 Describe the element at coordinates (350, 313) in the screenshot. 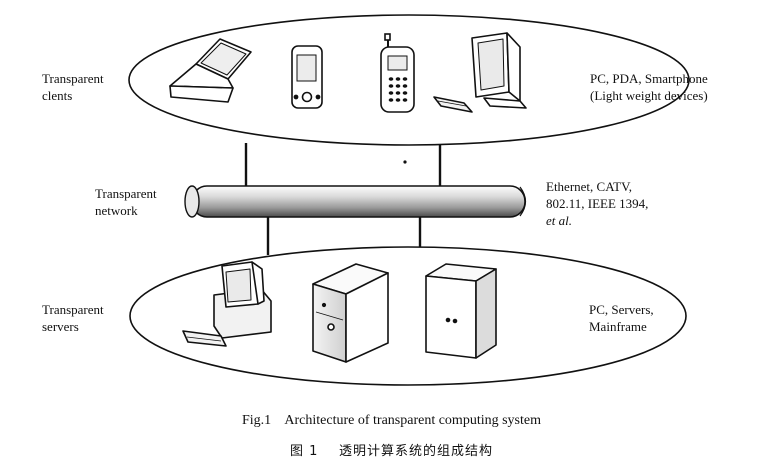

I see `server-tower-icon` at that location.